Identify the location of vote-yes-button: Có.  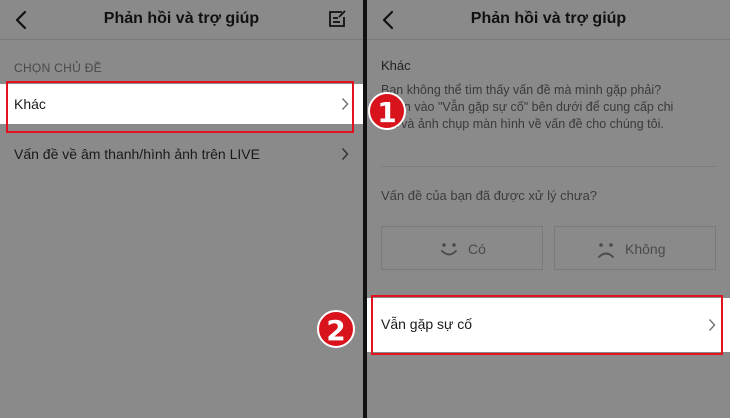
(462, 248).